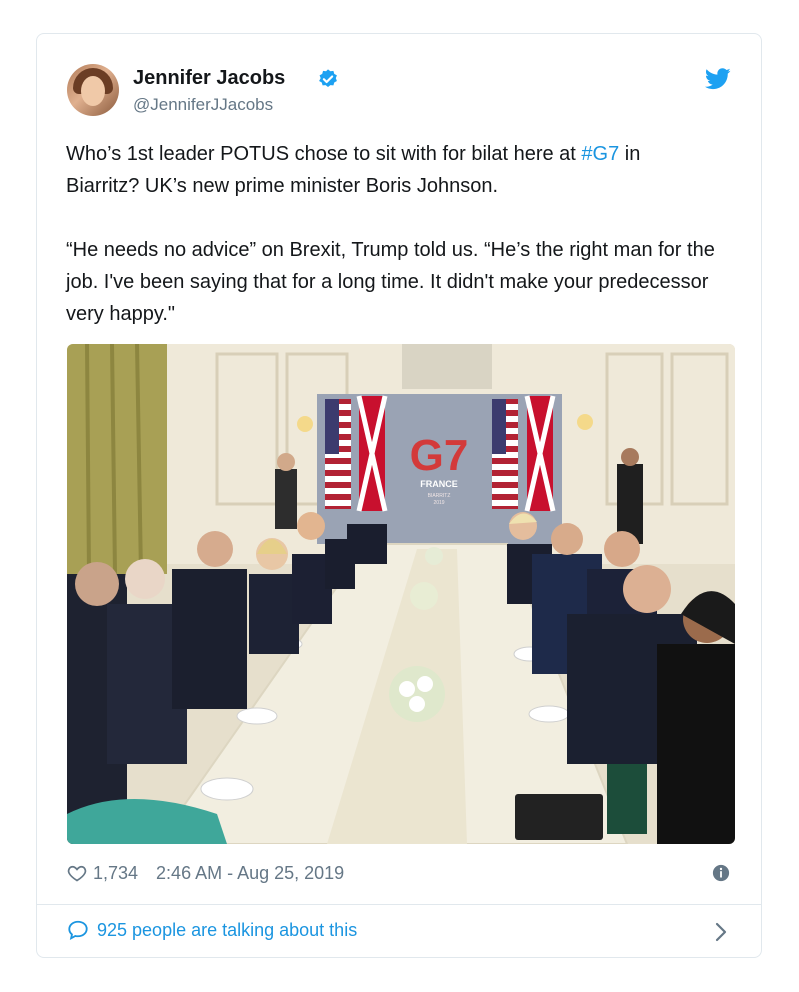 The image size is (799, 992). What do you see at coordinates (718, 79) in the screenshot?
I see `twitter-bird-icon` at bounding box center [718, 79].